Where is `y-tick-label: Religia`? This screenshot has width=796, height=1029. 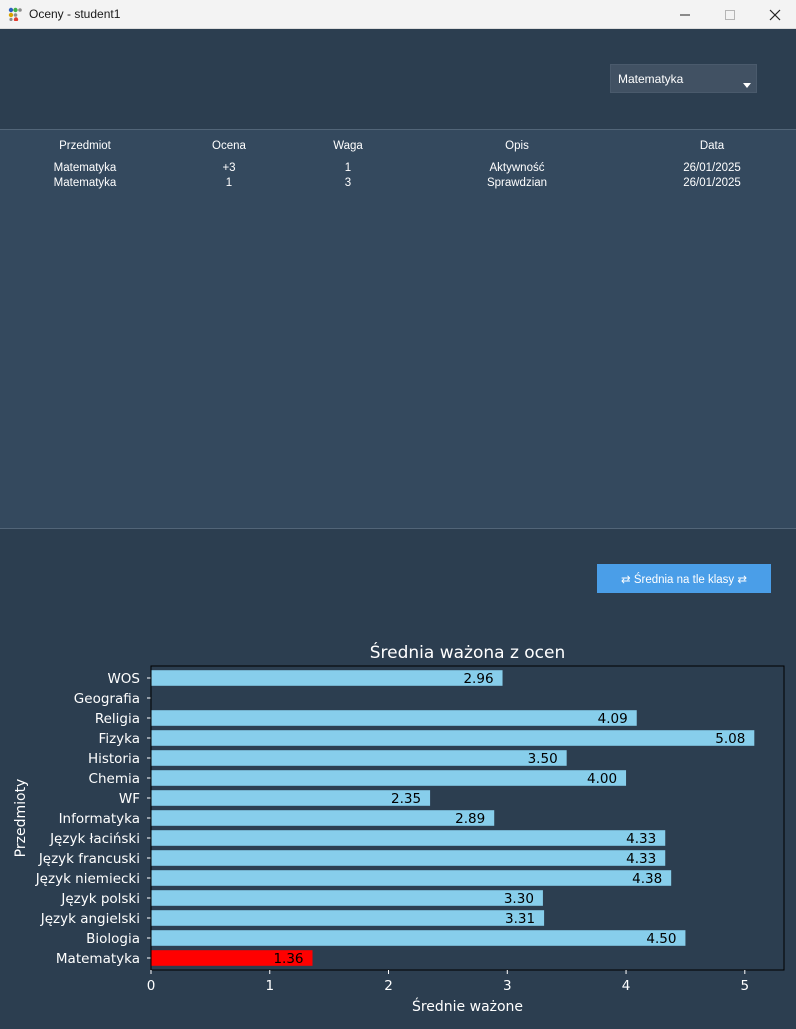 y-tick-label: Religia is located at coordinates (117, 719).